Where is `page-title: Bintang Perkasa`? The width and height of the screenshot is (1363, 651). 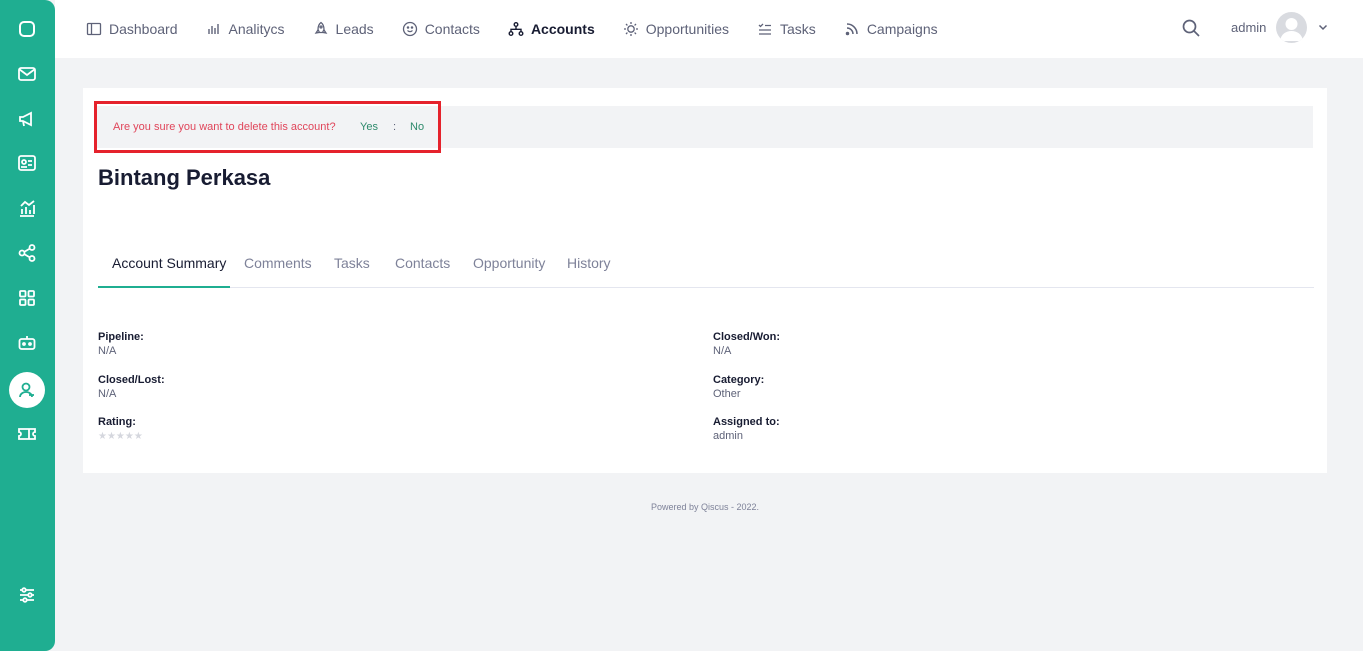 page-title: Bintang Perkasa is located at coordinates (184, 177).